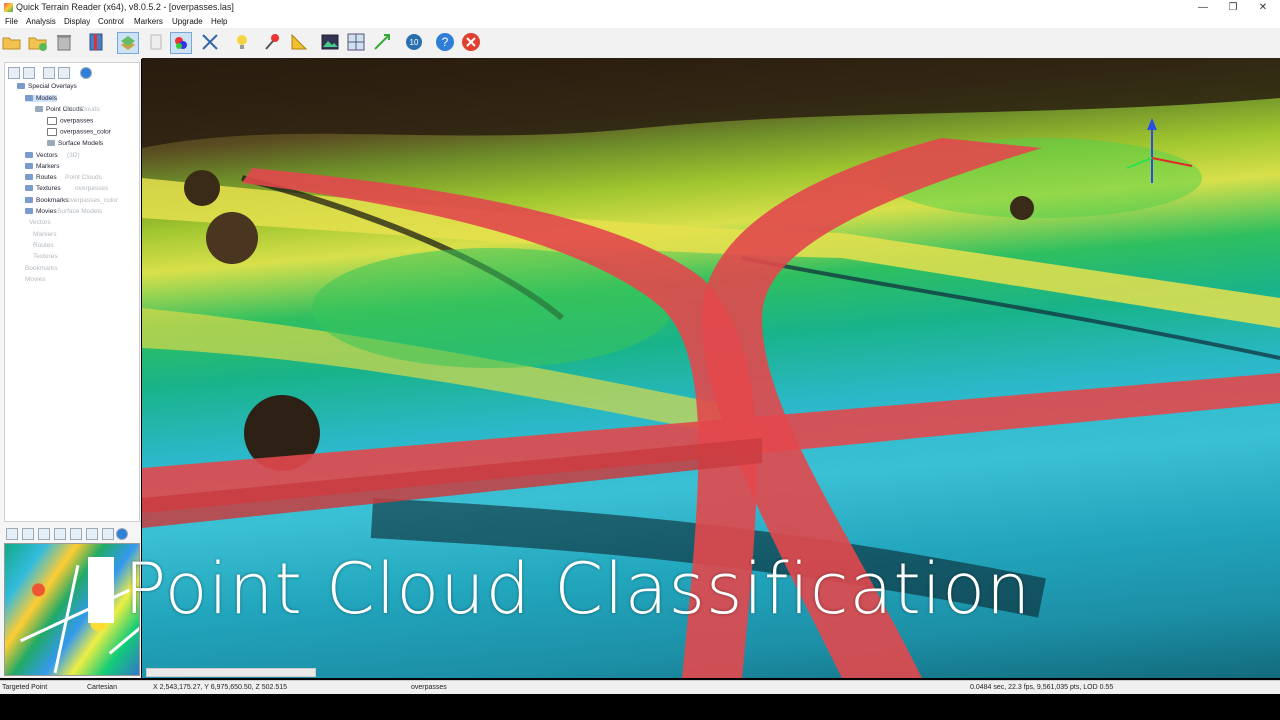  Describe the element at coordinates (41, 211) in the screenshot. I see `tree-movies: Movies` at that location.